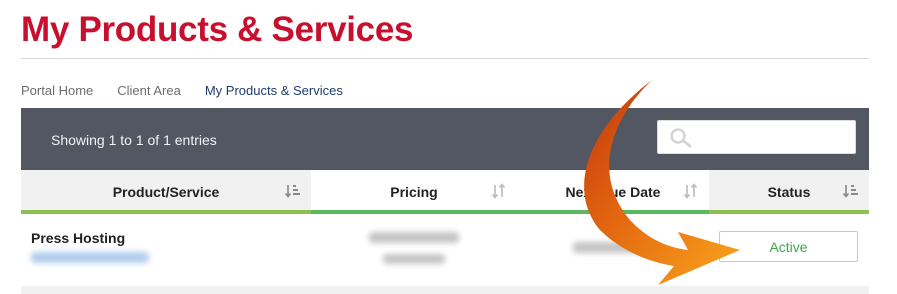  I want to click on next-due-date-redacted, so click(612, 247).